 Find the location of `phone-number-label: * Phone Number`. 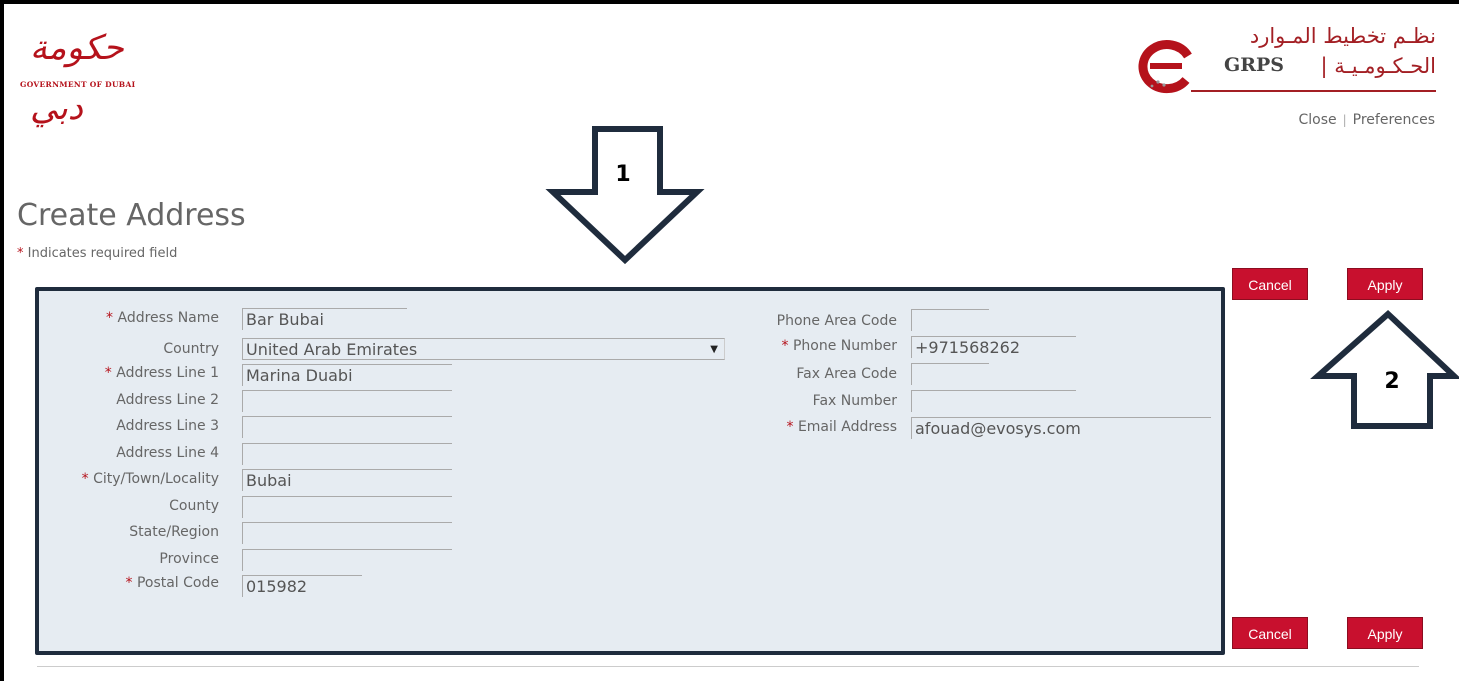

phone-number-label: * Phone Number is located at coordinates (839, 346).